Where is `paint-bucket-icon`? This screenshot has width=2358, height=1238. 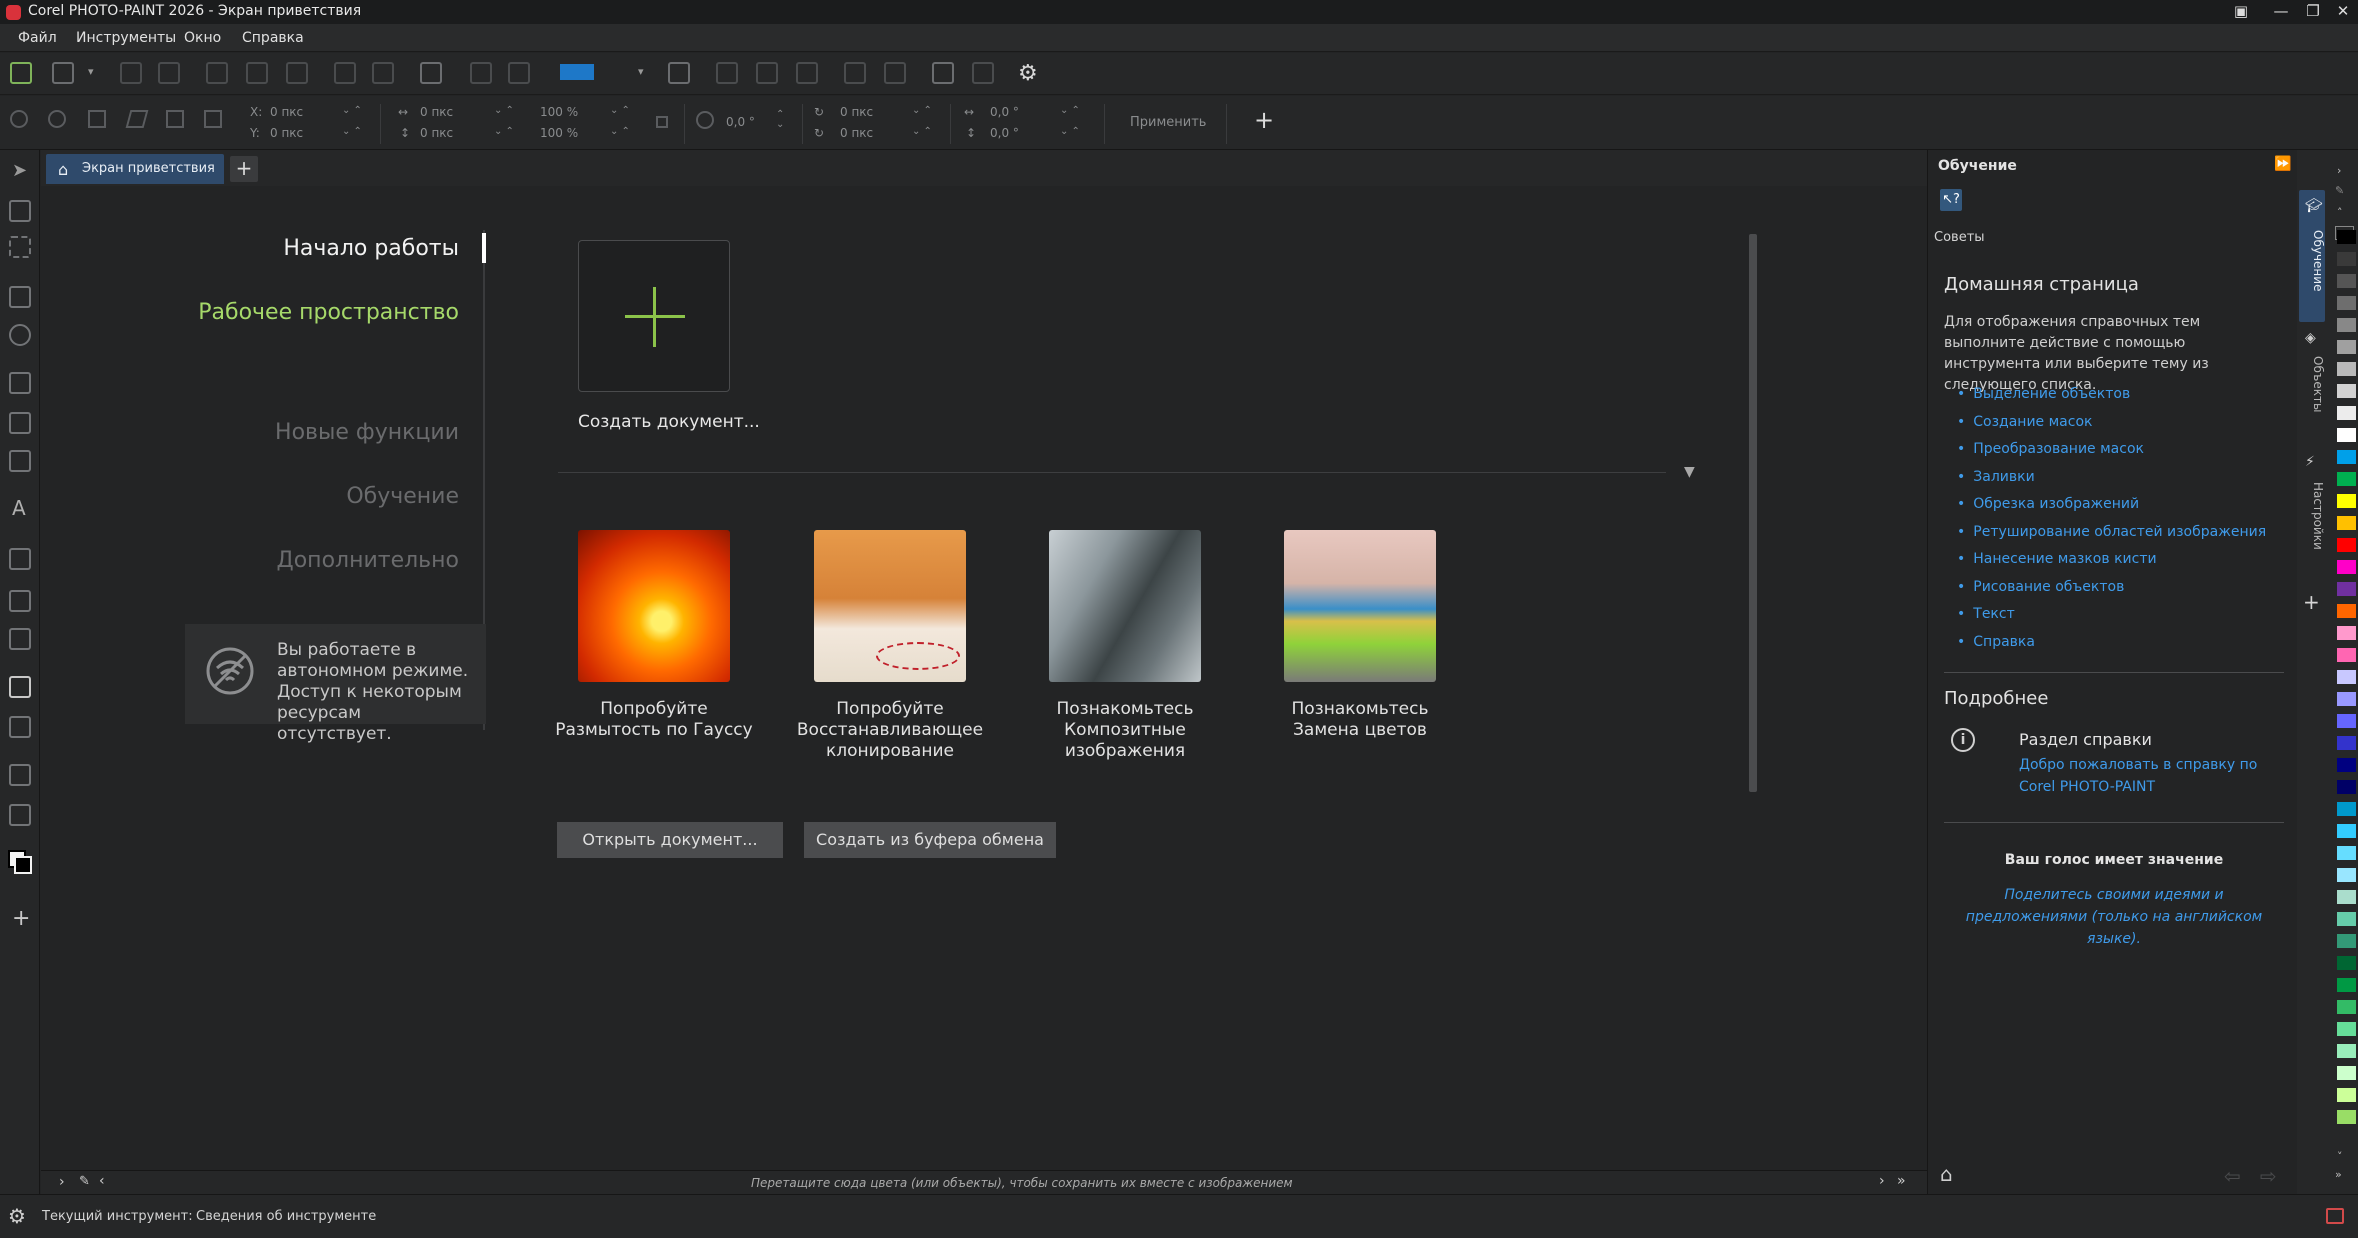
paint-bucket-icon is located at coordinates (20, 815).